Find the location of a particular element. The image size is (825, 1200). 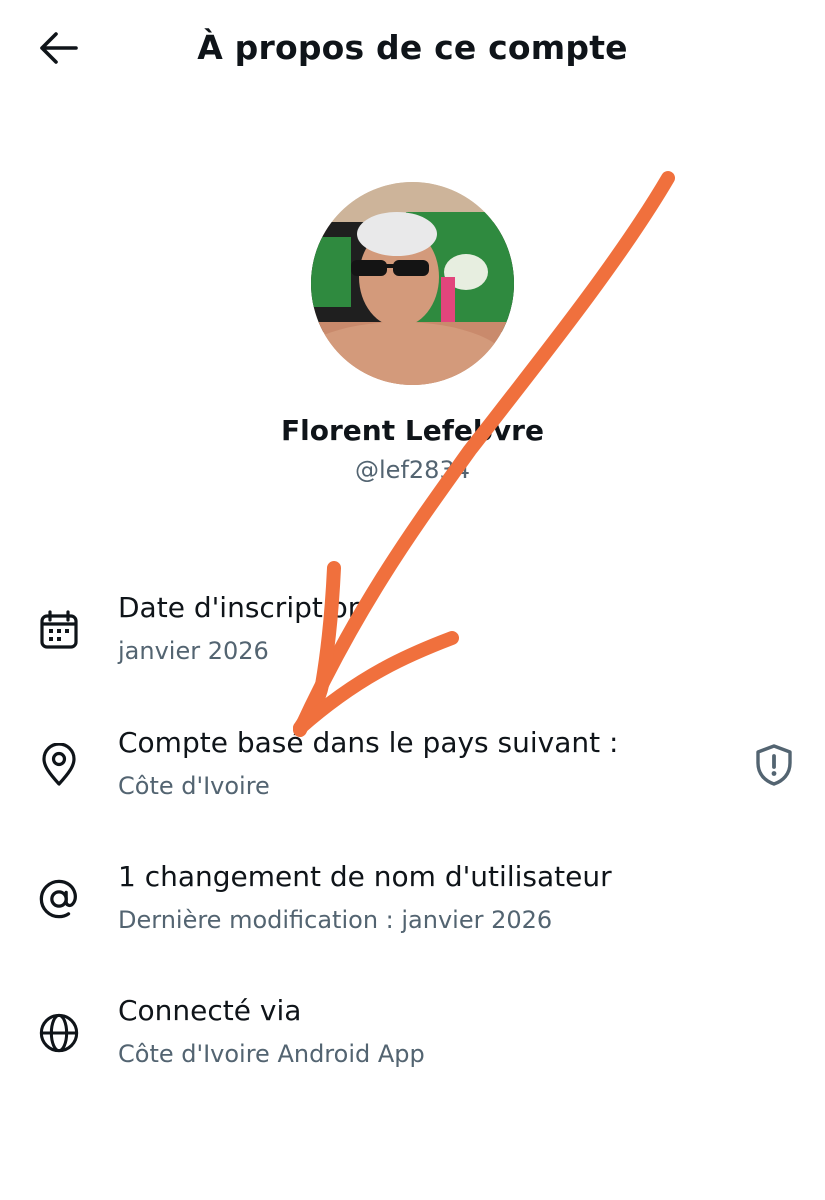

shield-alert-icon is located at coordinates (774, 765).